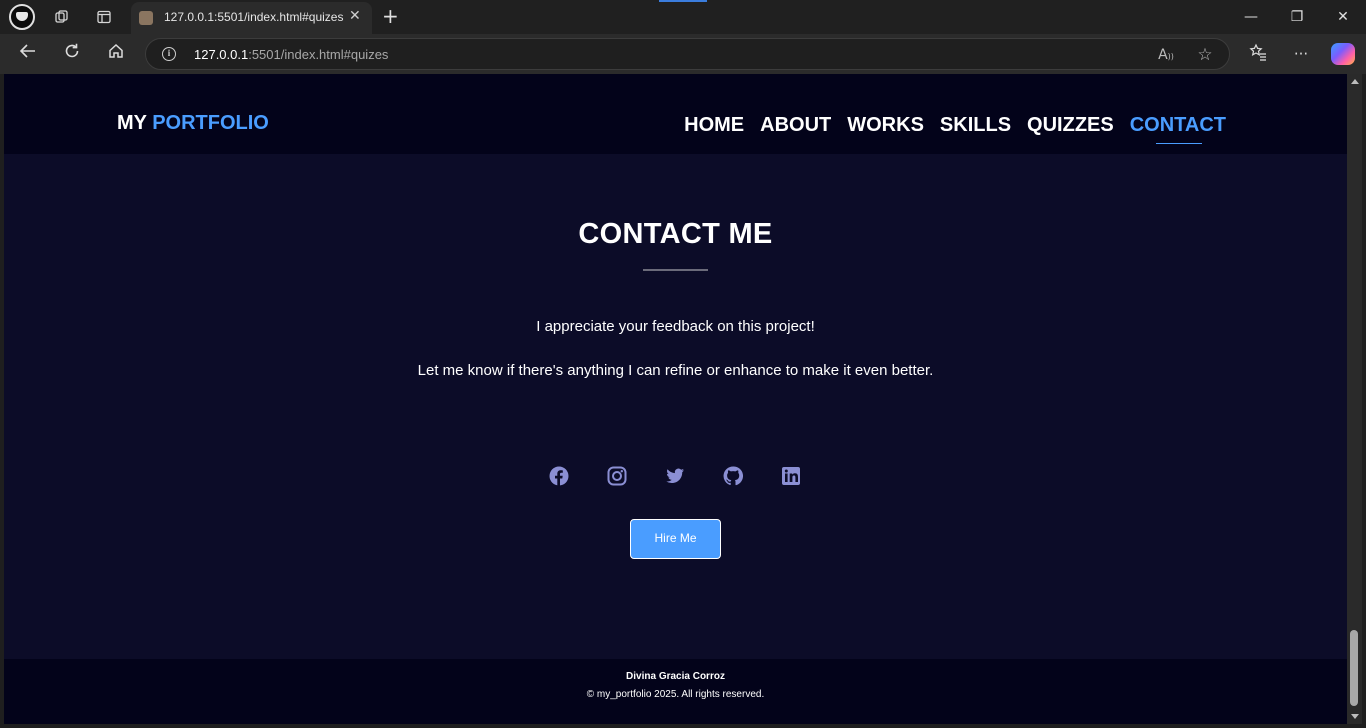  I want to click on site-logo: MY PORTFOLIO, so click(193, 123).